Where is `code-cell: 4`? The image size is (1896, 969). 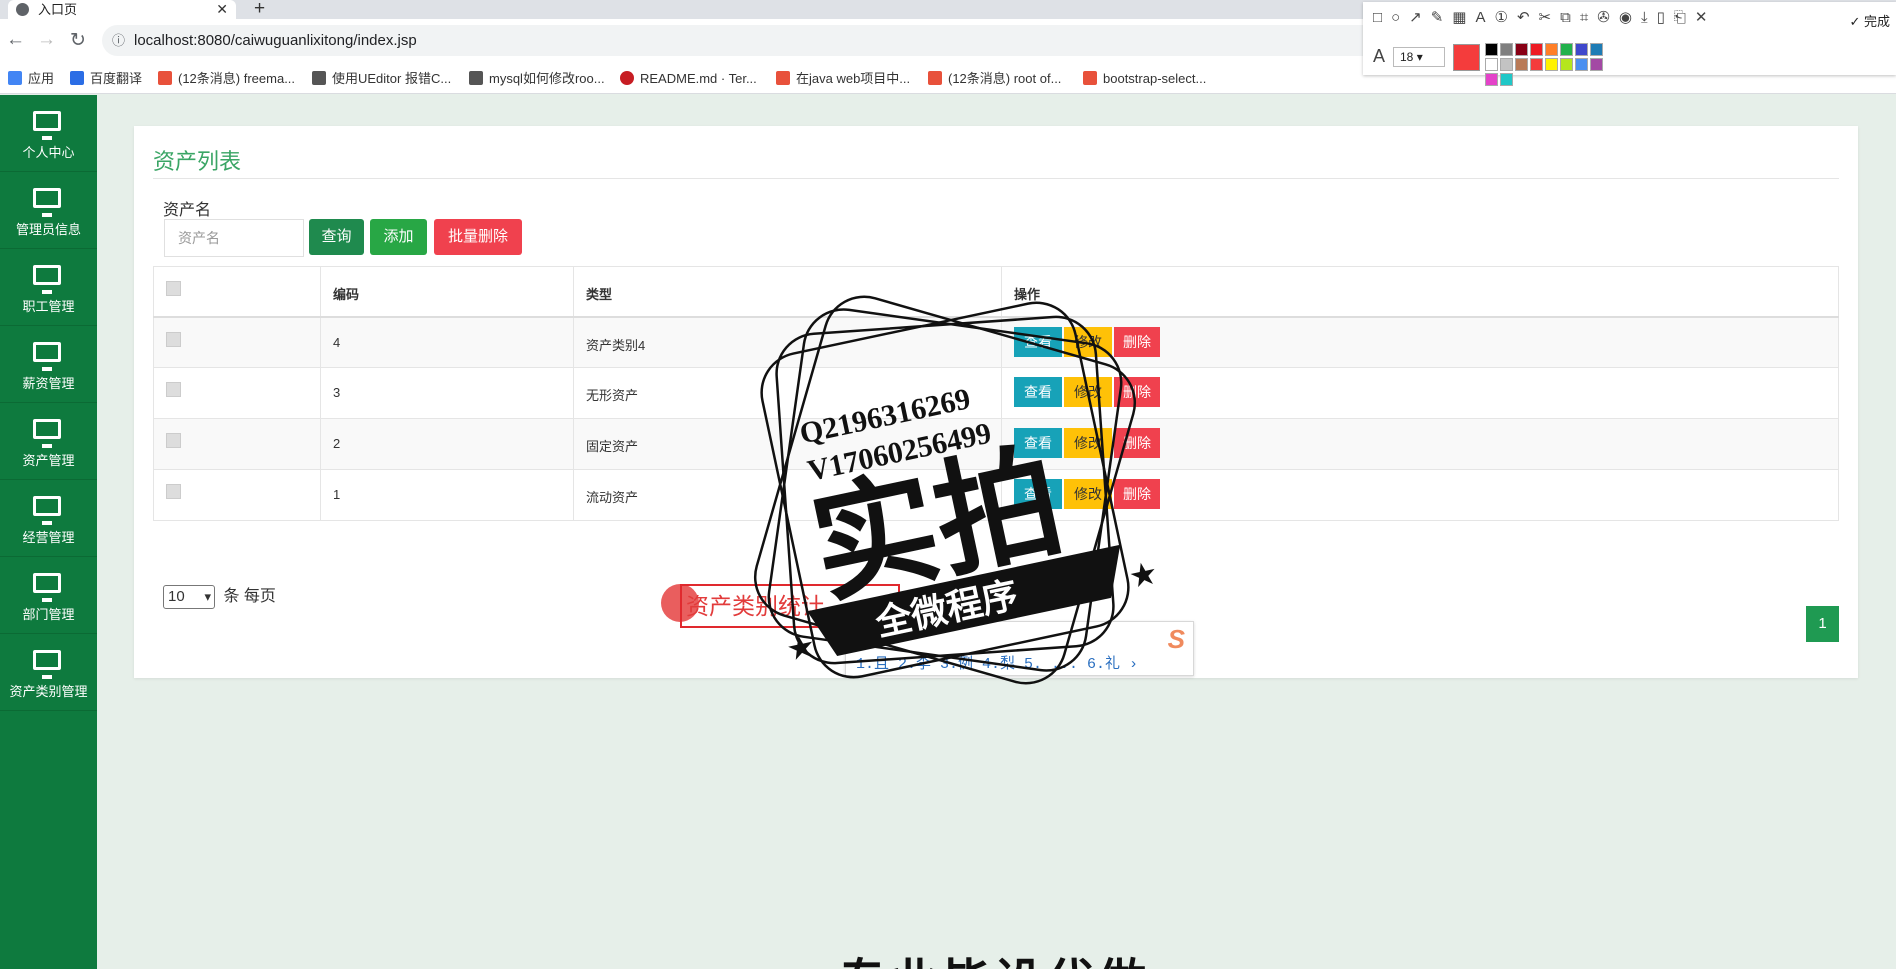 code-cell: 4 is located at coordinates (447, 342).